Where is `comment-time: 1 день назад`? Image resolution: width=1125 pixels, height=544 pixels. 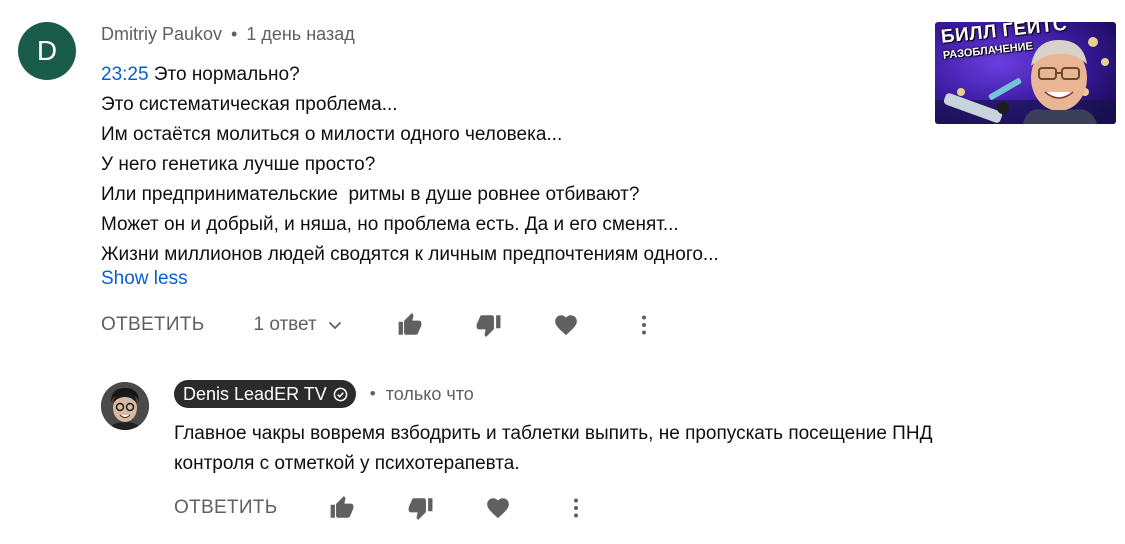
comment-time: 1 день назад is located at coordinates (300, 34).